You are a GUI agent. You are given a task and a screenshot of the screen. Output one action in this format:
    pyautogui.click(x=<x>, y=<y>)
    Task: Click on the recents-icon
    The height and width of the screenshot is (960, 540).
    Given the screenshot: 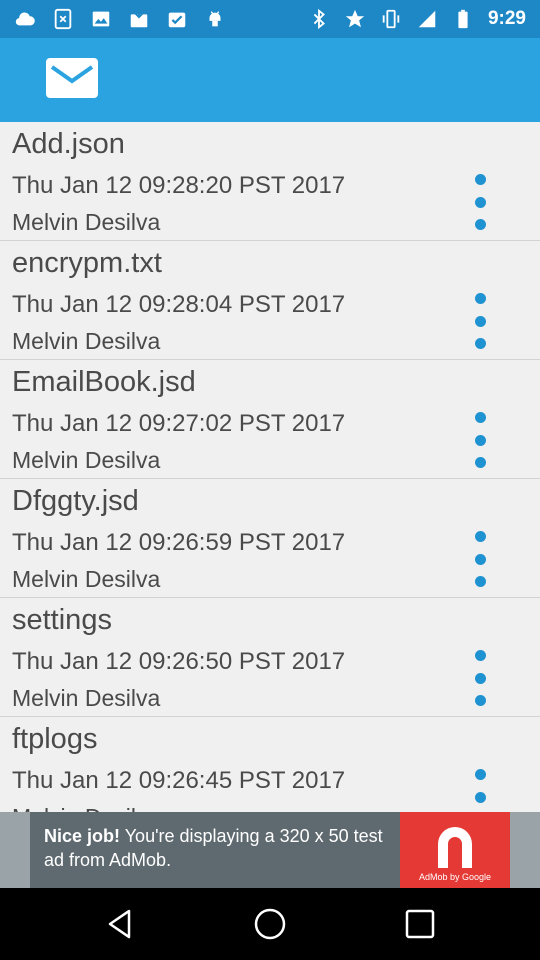 What is the action you would take?
    pyautogui.click(x=420, y=924)
    